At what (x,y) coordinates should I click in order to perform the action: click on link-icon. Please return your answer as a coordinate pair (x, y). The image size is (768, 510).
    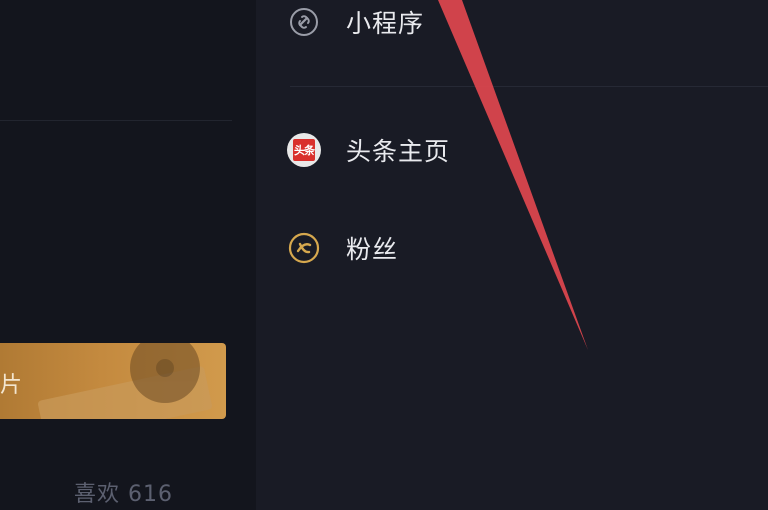
    Looking at the image, I should click on (304, 22).